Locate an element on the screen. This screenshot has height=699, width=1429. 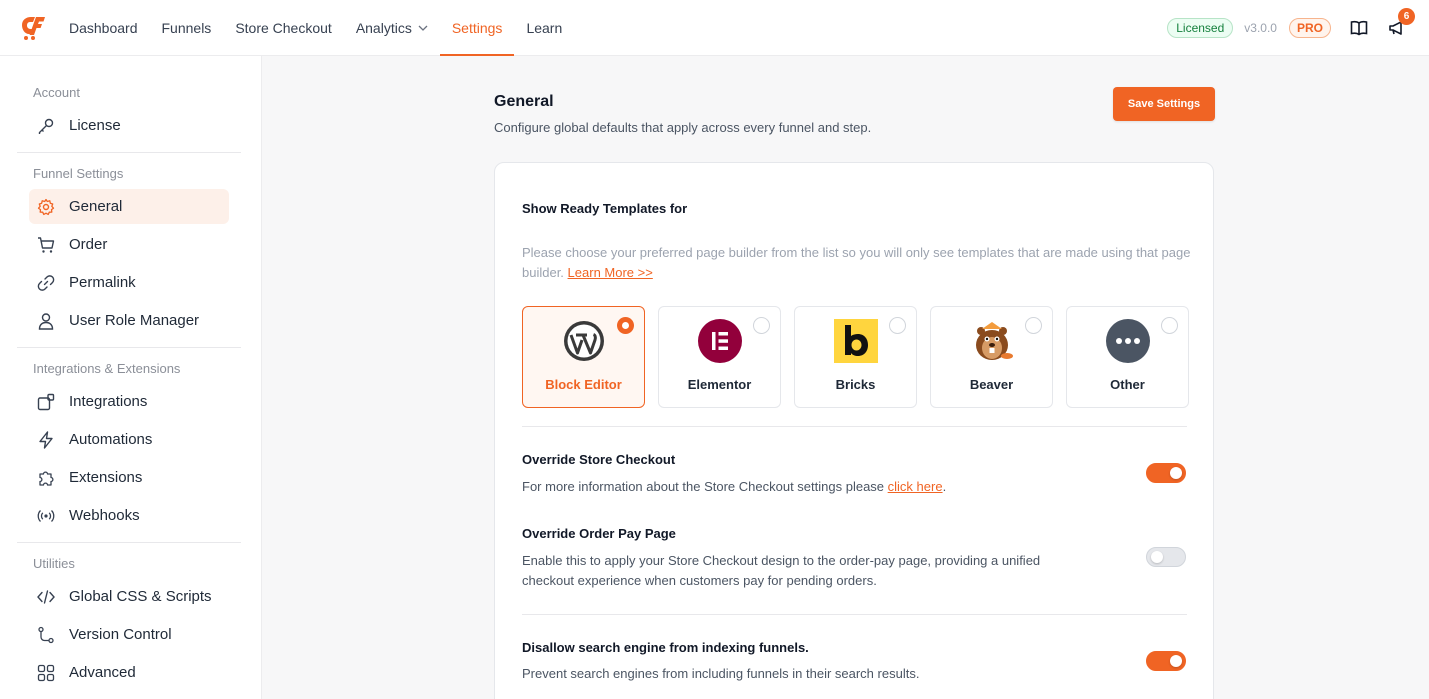
disallow-indexing-toggle is located at coordinates (1166, 661).